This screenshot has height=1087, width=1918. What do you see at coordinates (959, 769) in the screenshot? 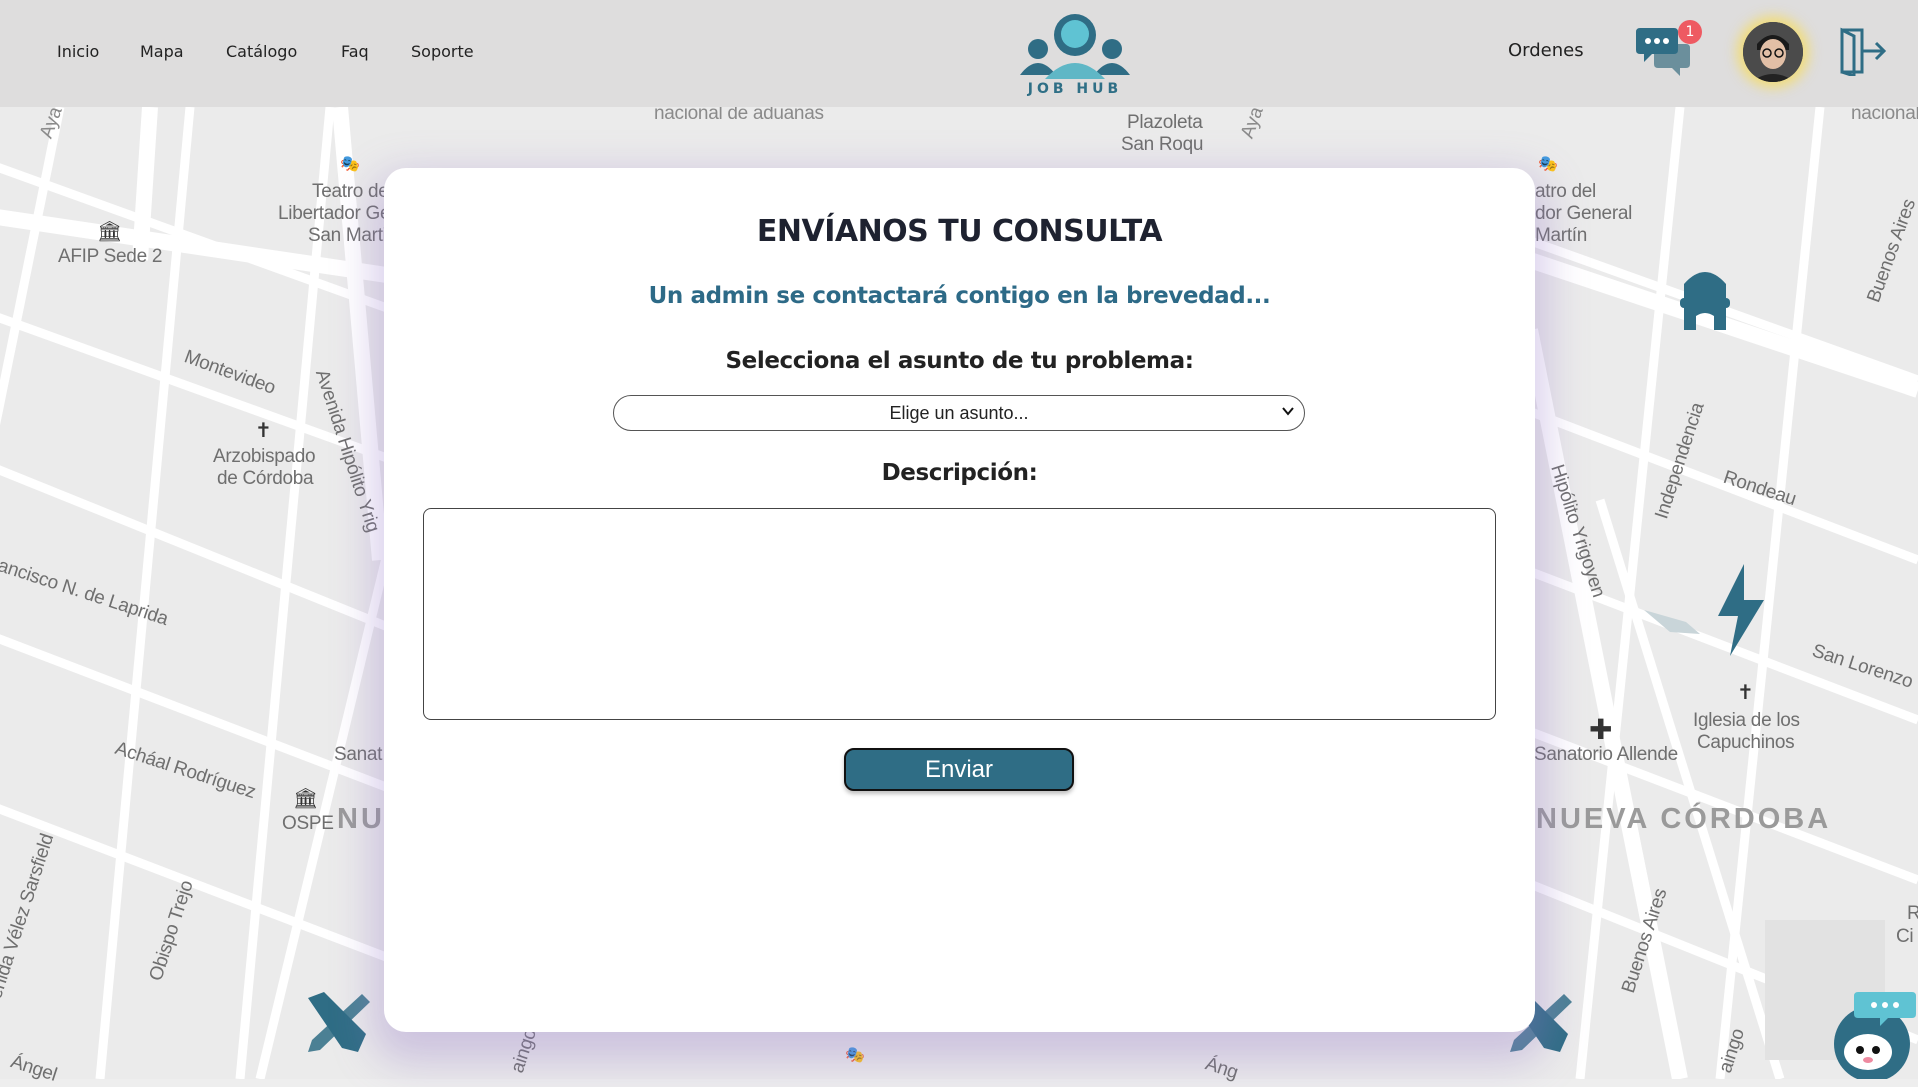
I see `submit-button: Enviar` at bounding box center [959, 769].